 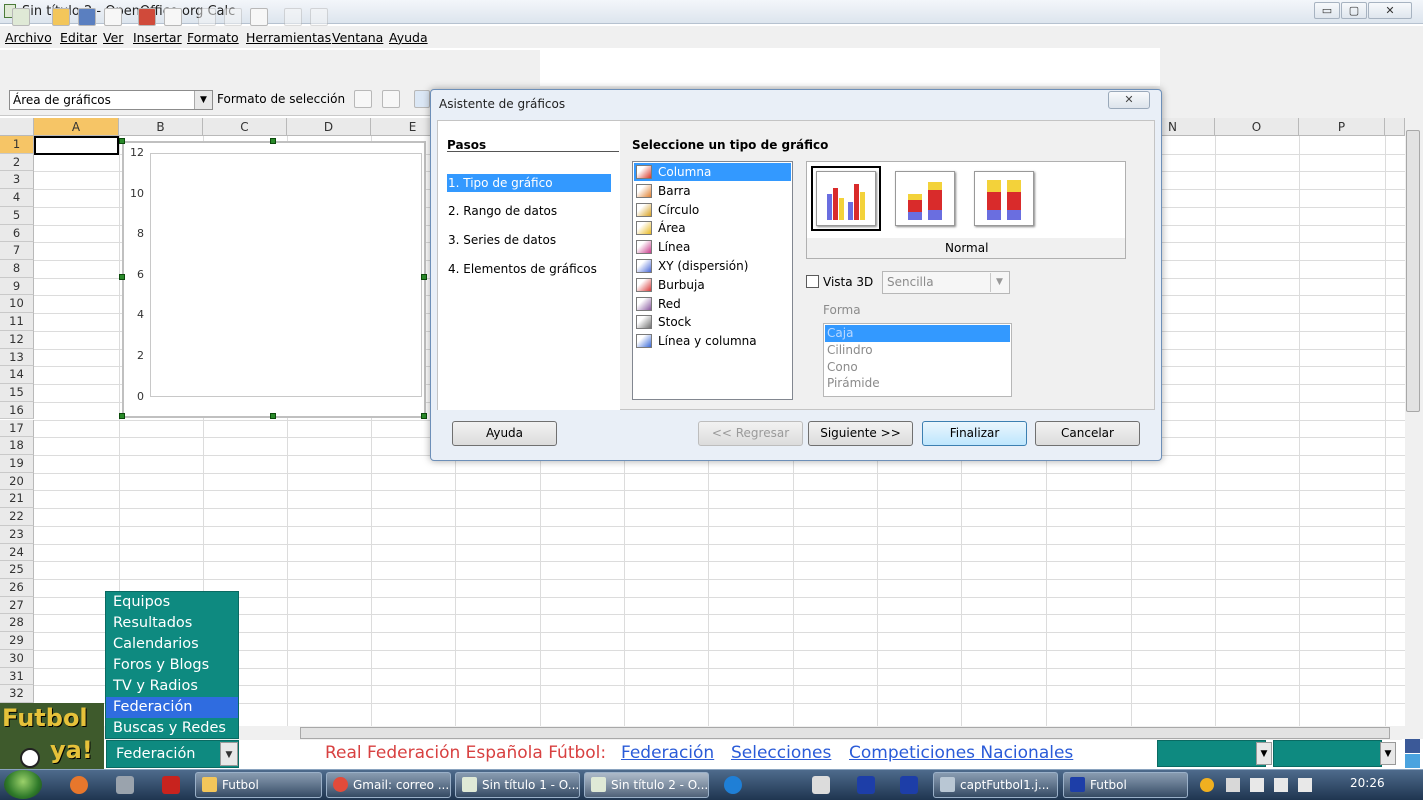 I want to click on row-header: 32, so click(x=17, y=694).